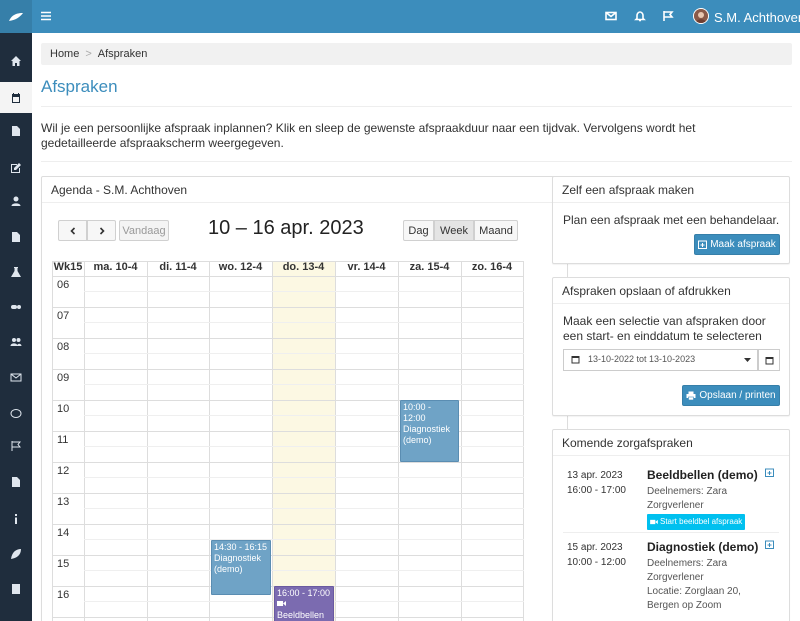  Describe the element at coordinates (63, 595) in the screenshot. I see `hour-label: 16` at that location.